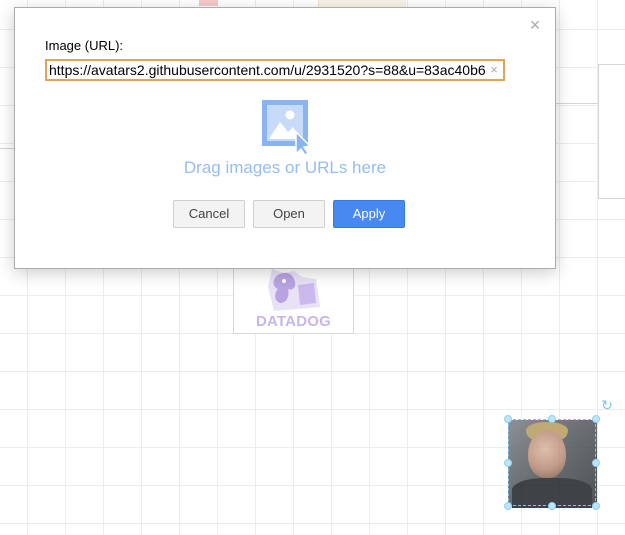 This screenshot has width=625, height=535. Describe the element at coordinates (607, 405) in the screenshot. I see `rotate-icon: ↻` at that location.